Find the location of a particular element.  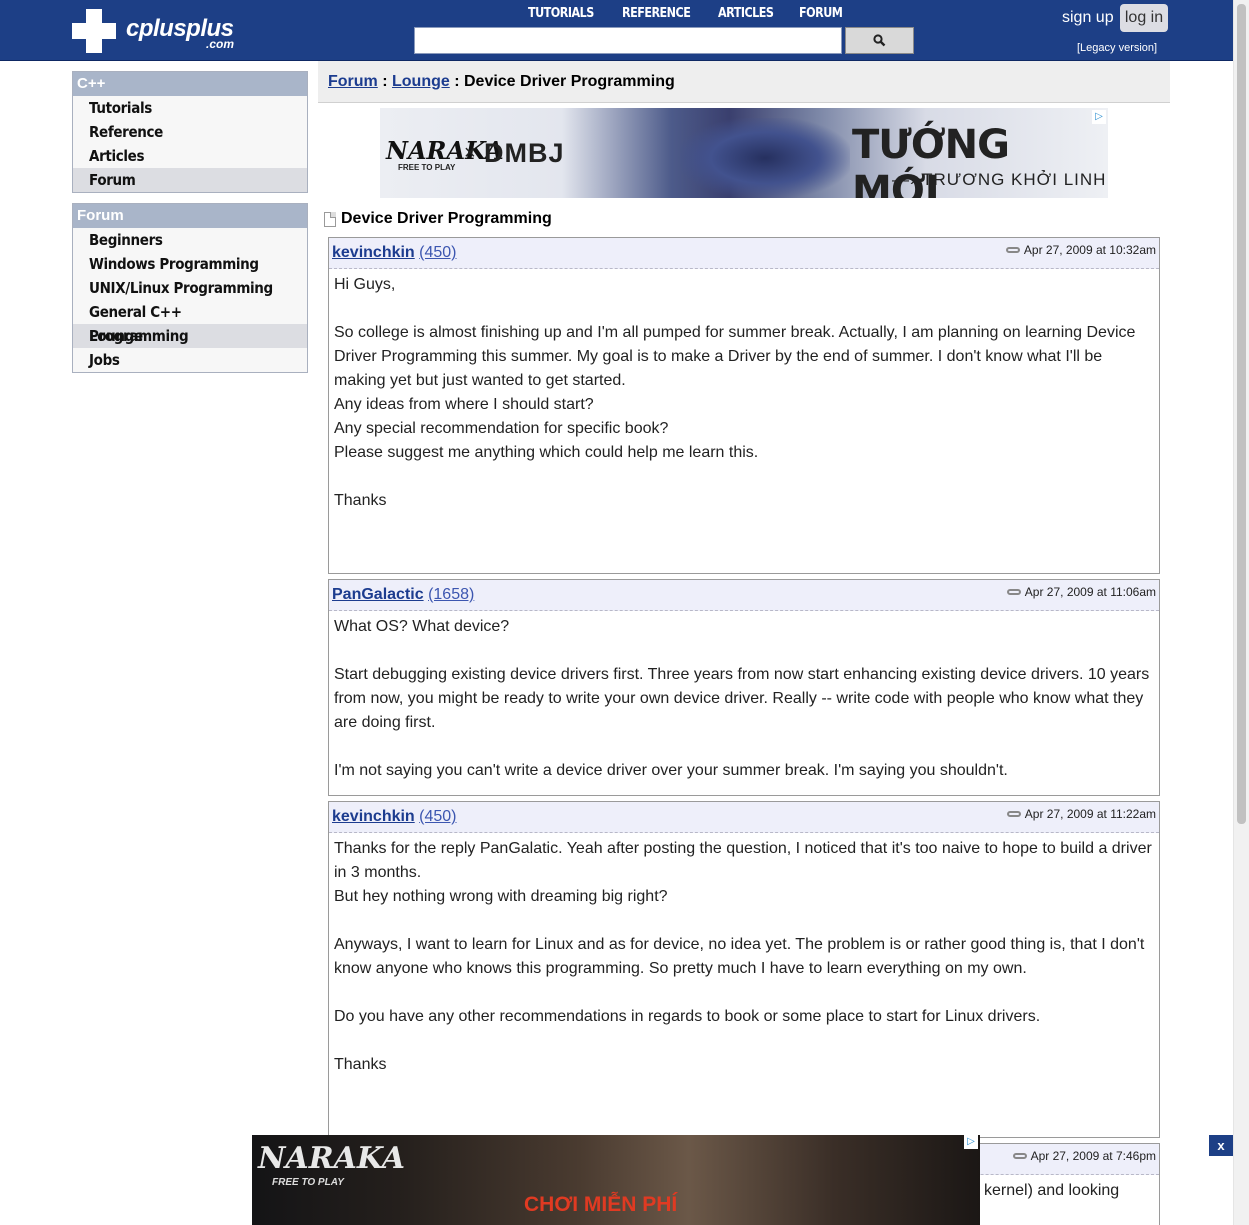

sidebar-forum-title: Forum is located at coordinates (190, 216).